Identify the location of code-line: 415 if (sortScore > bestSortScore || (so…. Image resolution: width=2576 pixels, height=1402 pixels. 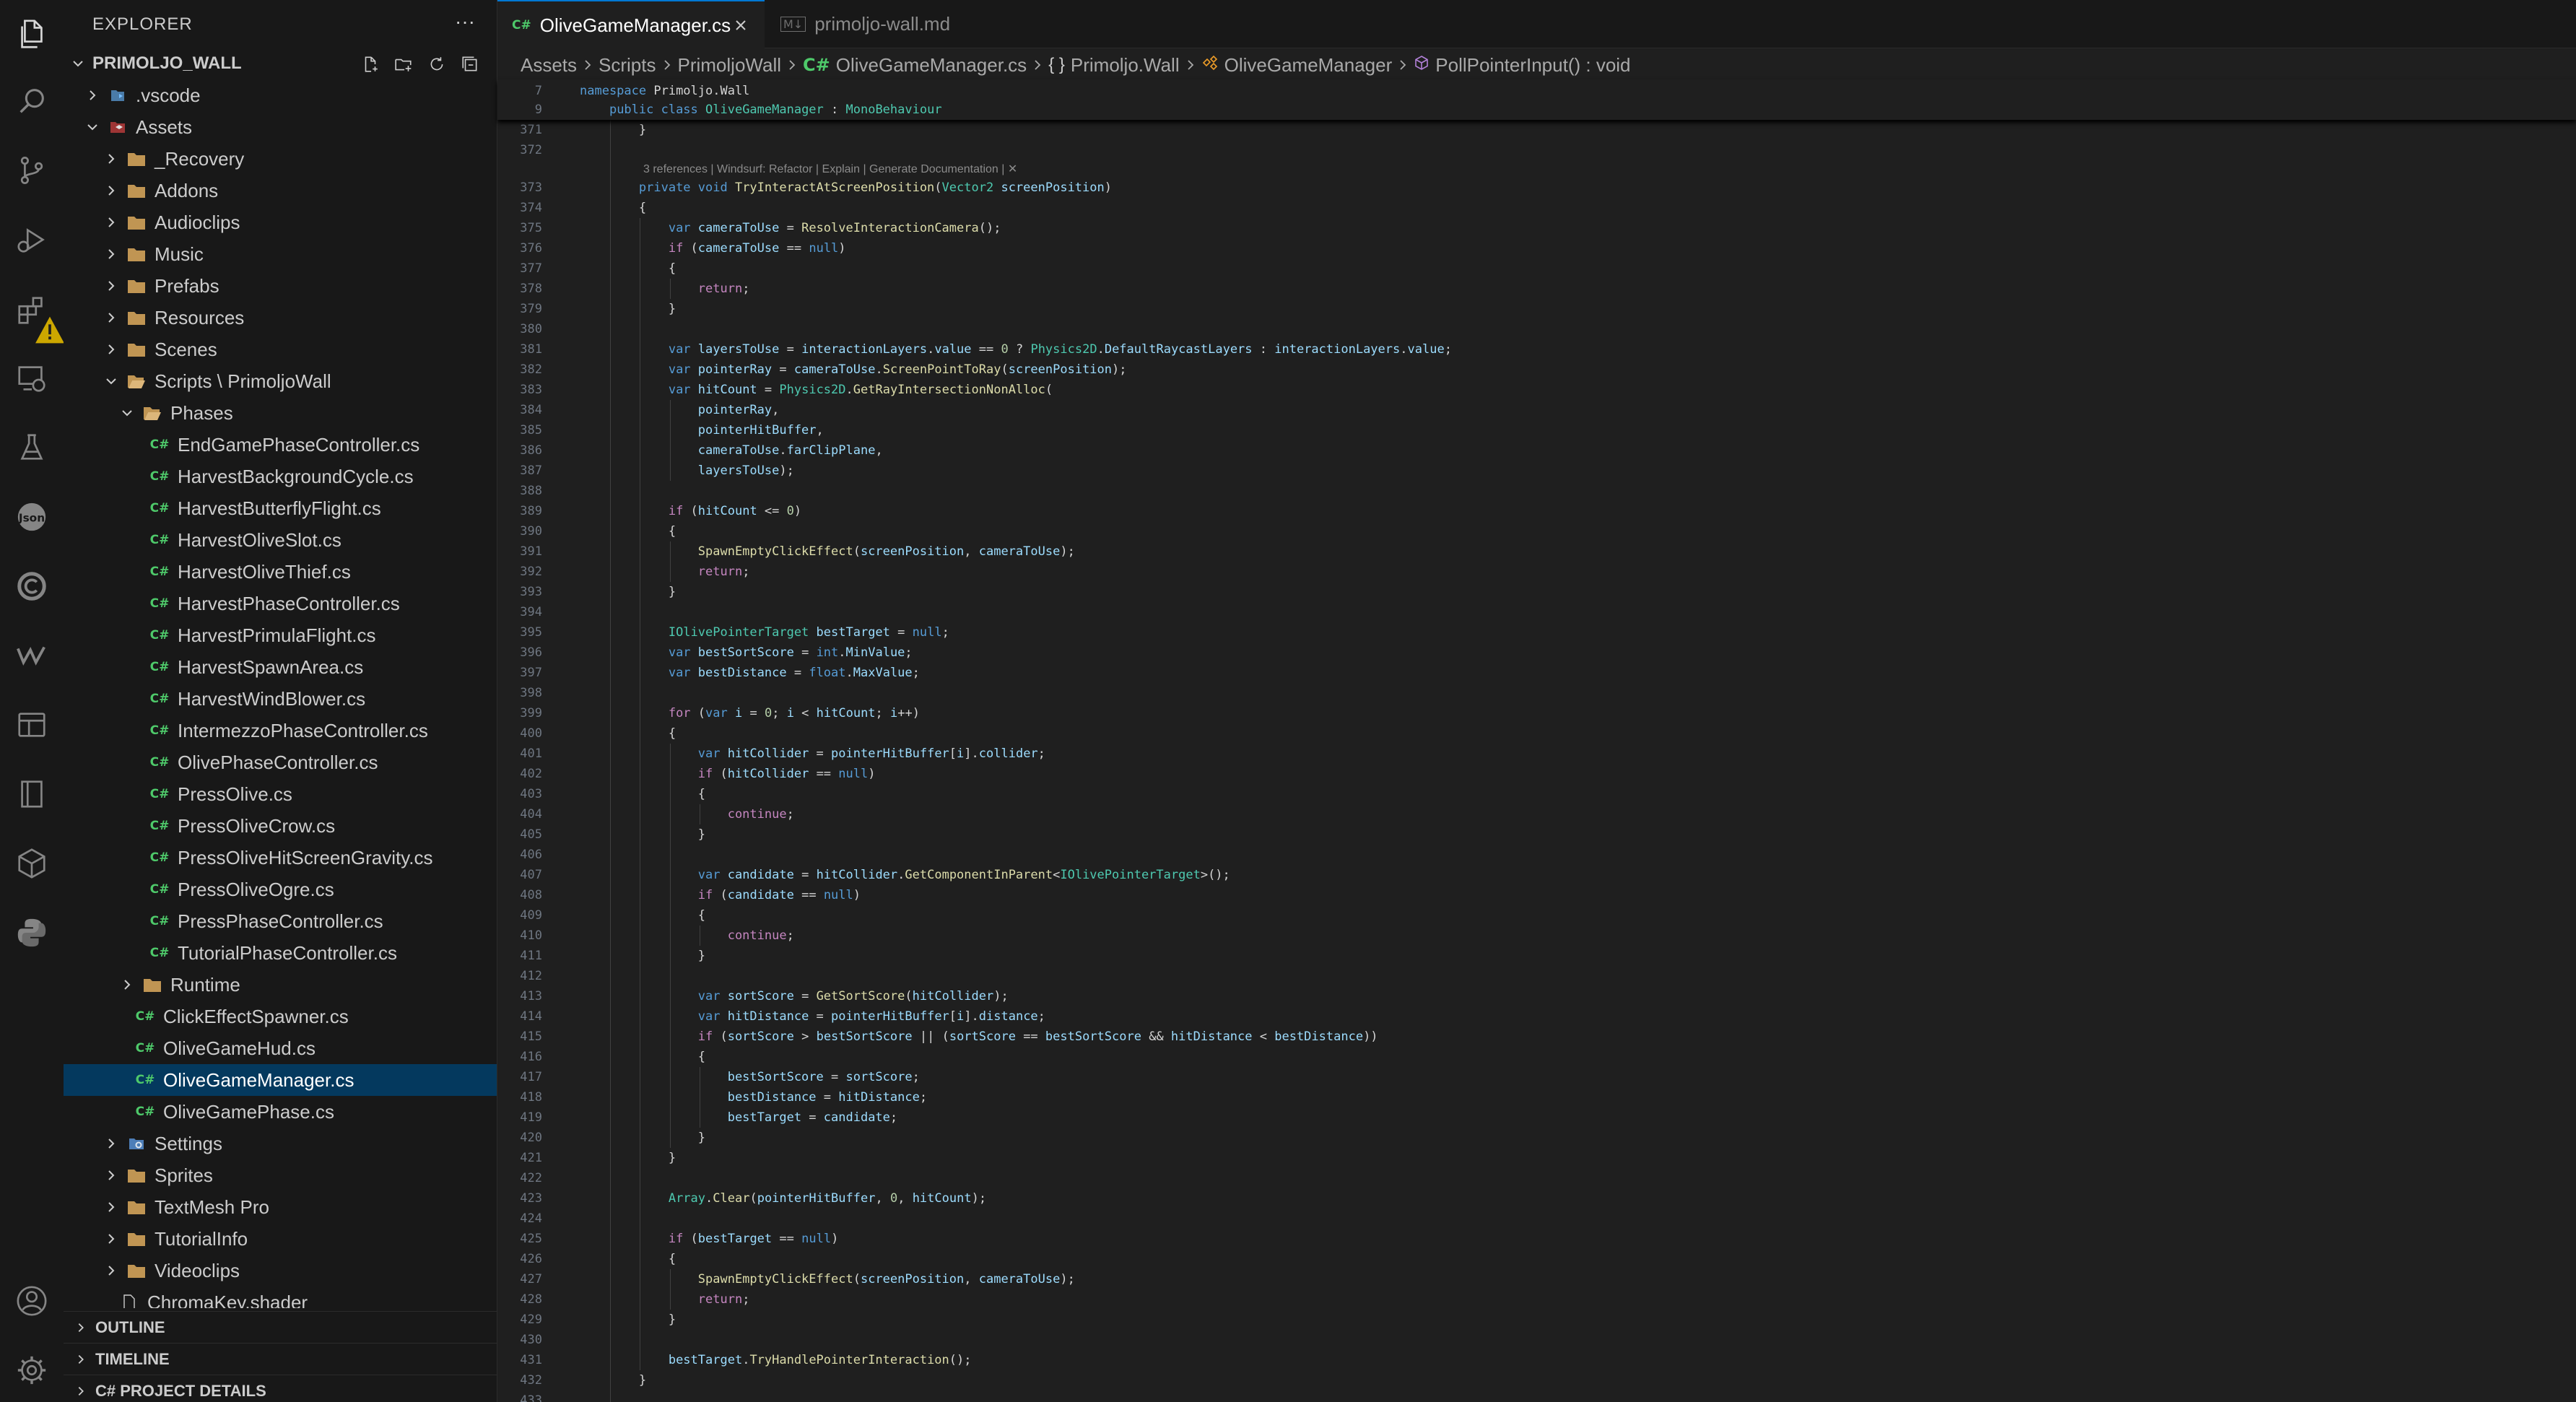
(1536, 1037).